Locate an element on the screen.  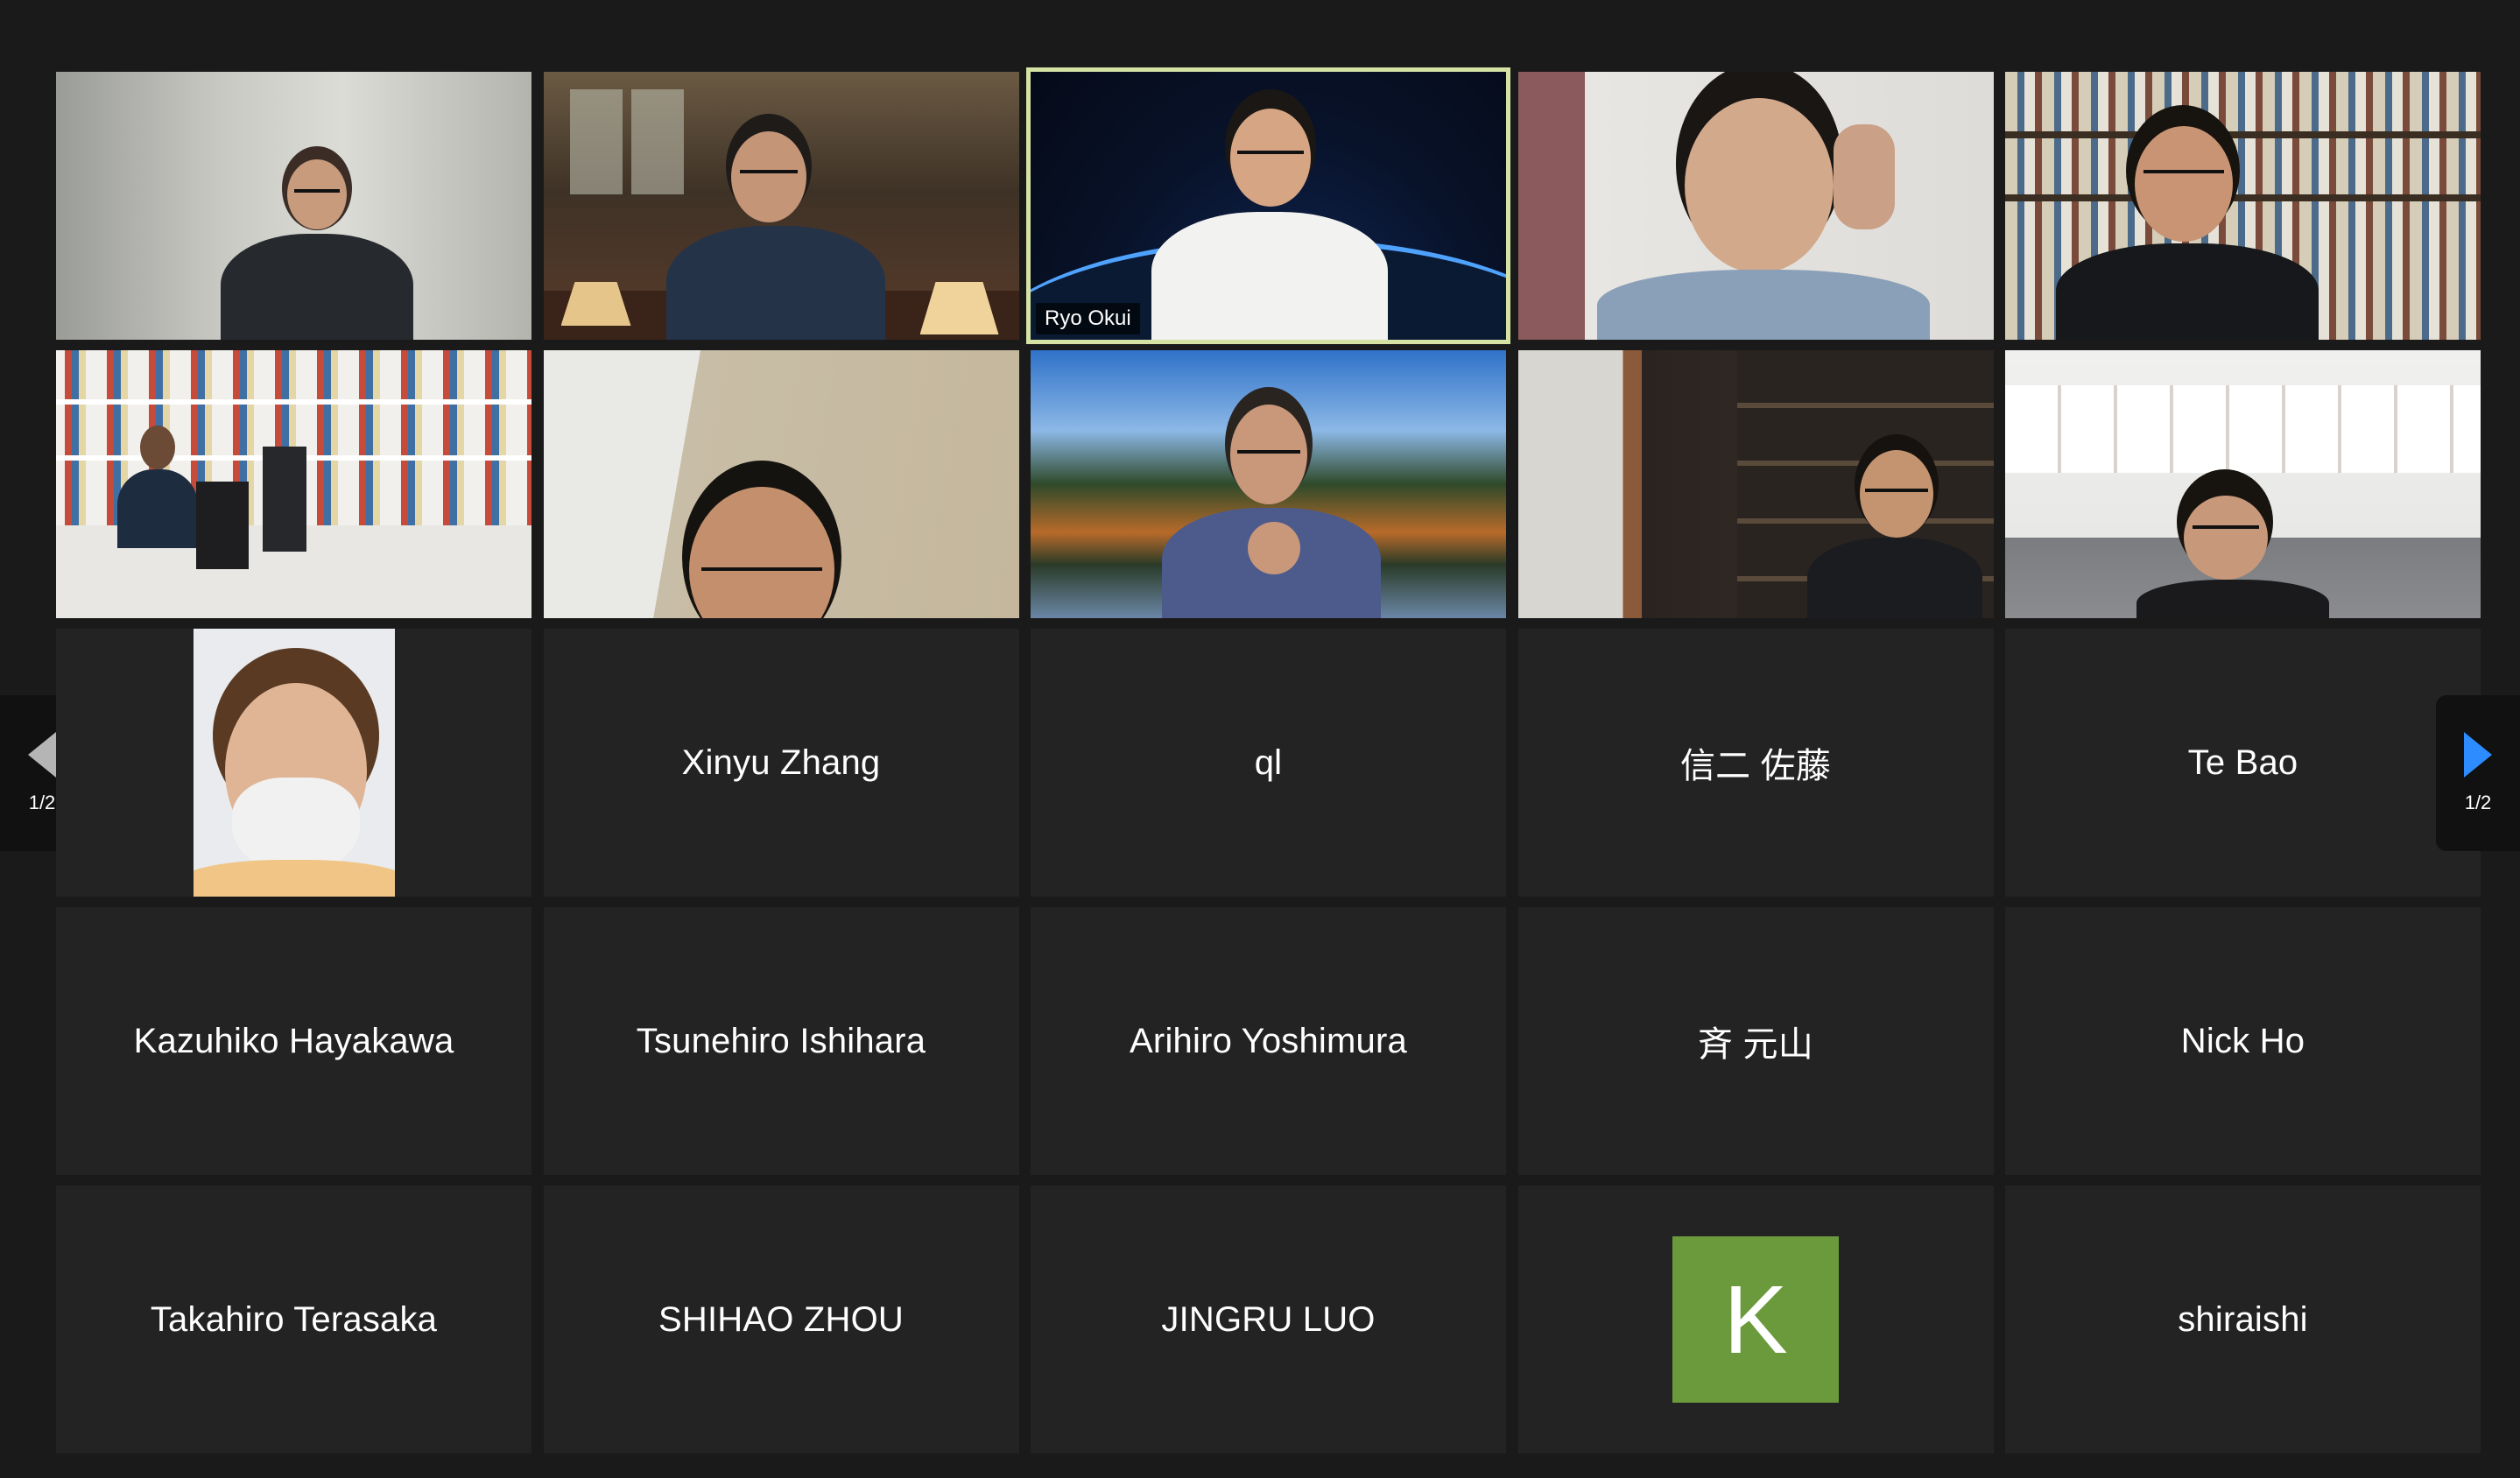
participant-tile: 斉 元山 is located at coordinates (1755, 1041).